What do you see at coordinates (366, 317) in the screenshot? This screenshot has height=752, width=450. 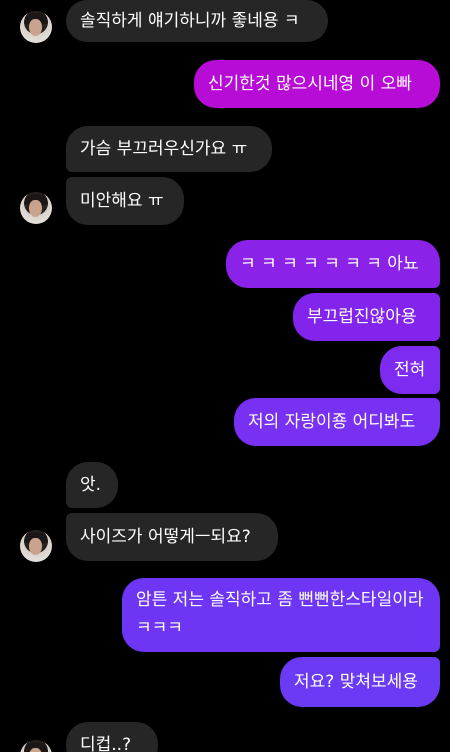 I see `outgoing-message: 부끄럽진않아용` at bounding box center [366, 317].